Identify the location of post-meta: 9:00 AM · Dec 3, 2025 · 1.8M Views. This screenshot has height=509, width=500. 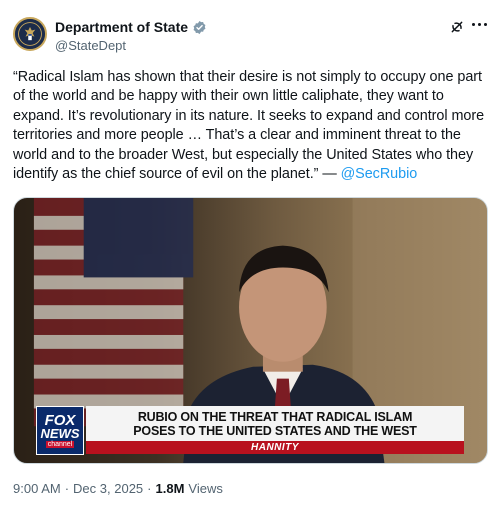
(118, 488).